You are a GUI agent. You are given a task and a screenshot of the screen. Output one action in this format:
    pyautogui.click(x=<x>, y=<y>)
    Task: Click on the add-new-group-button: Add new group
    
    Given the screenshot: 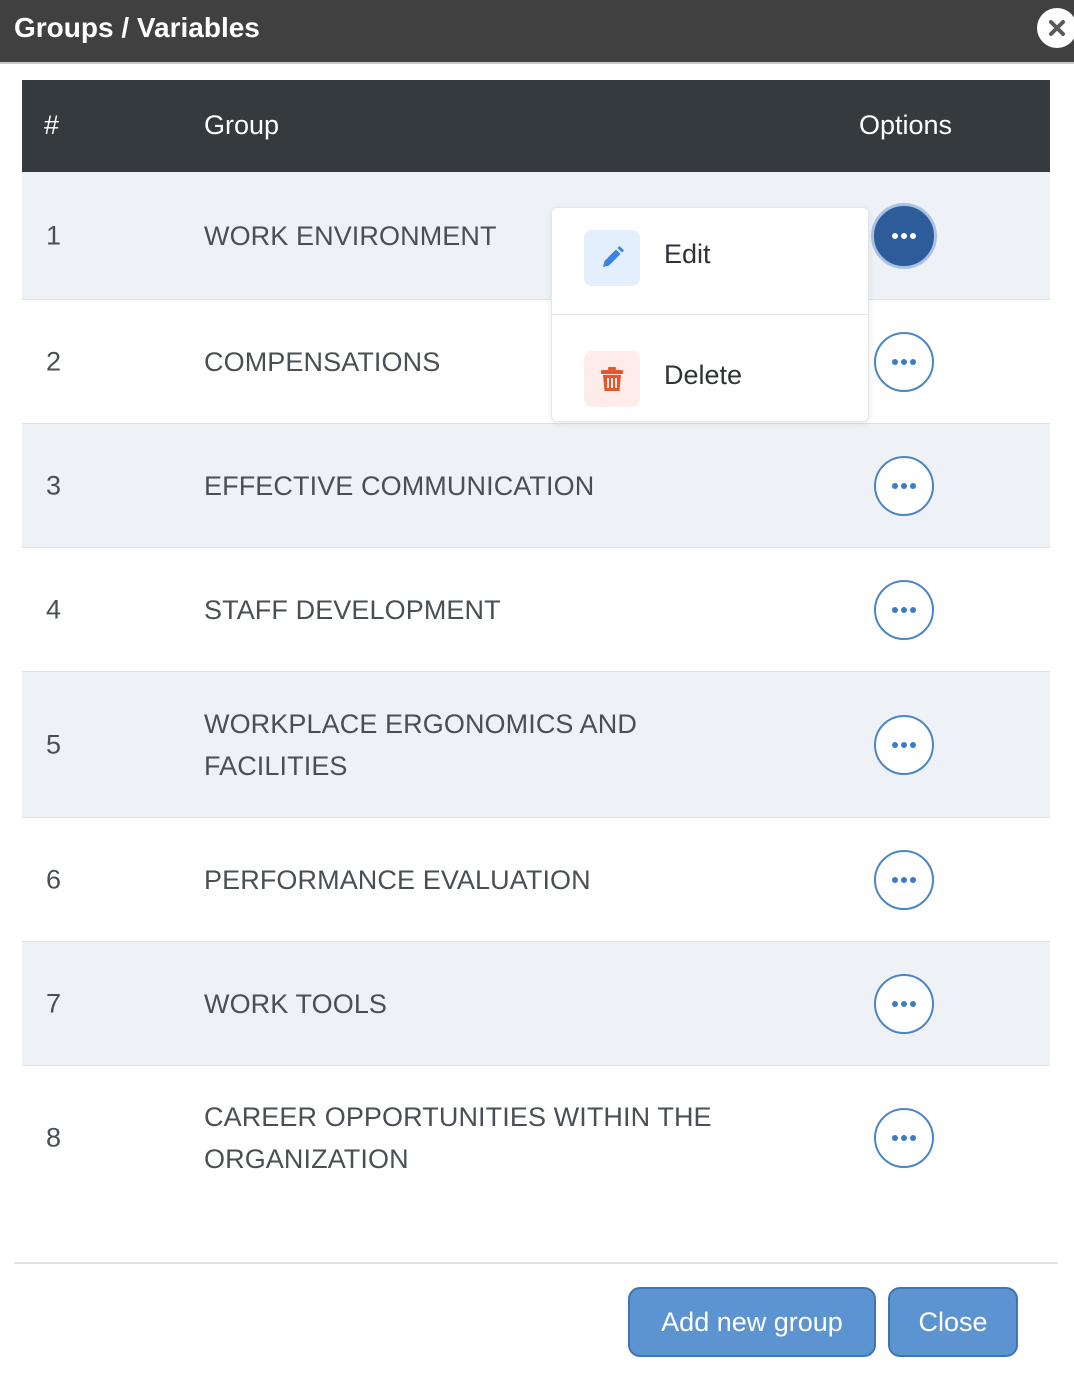 What is the action you would take?
    pyautogui.click(x=752, y=1322)
    